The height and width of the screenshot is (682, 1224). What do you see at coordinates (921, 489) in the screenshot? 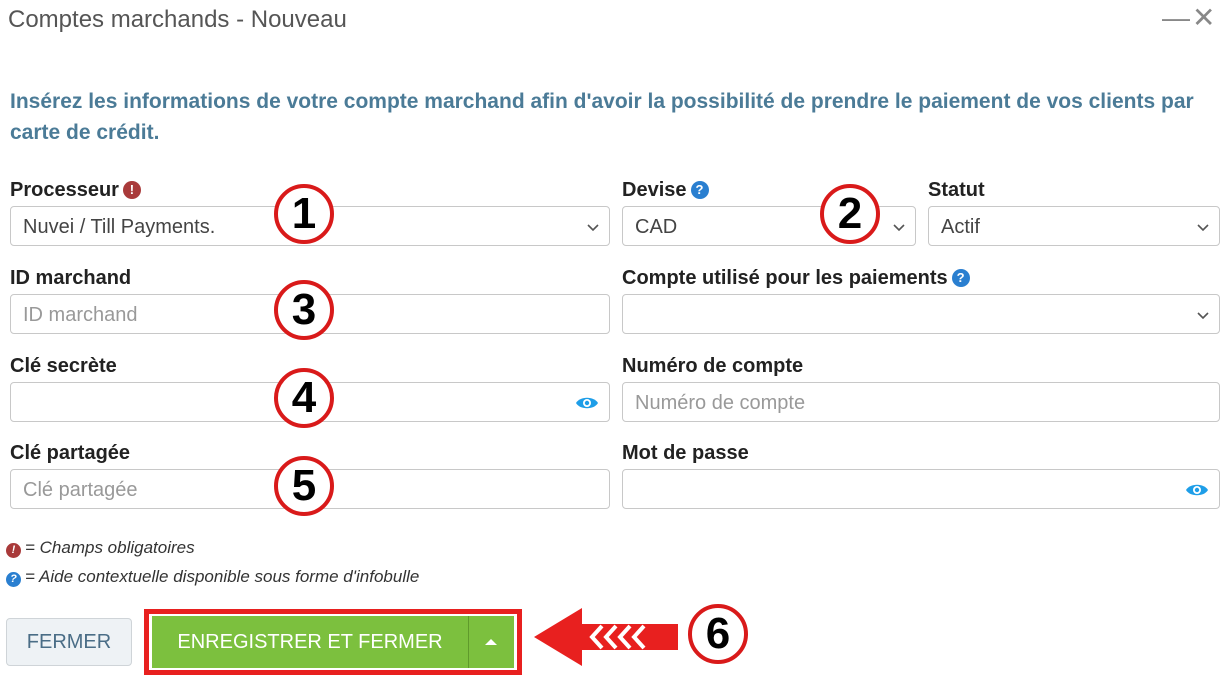
I see `mot-de-passe-input` at bounding box center [921, 489].